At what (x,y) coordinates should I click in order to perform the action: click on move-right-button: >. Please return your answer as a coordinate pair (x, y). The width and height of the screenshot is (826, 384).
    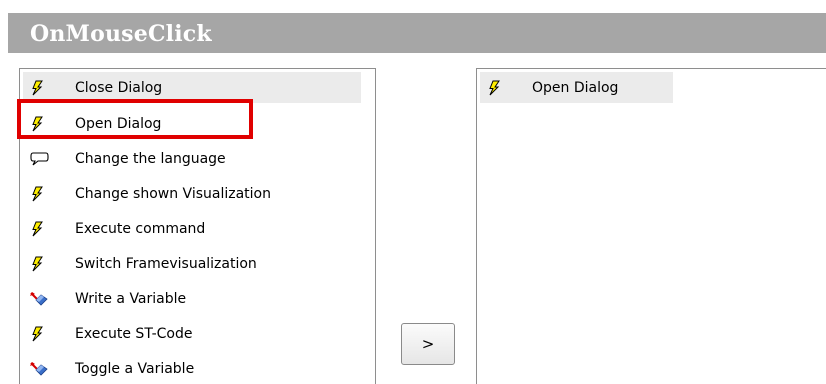
    Looking at the image, I should click on (428, 344).